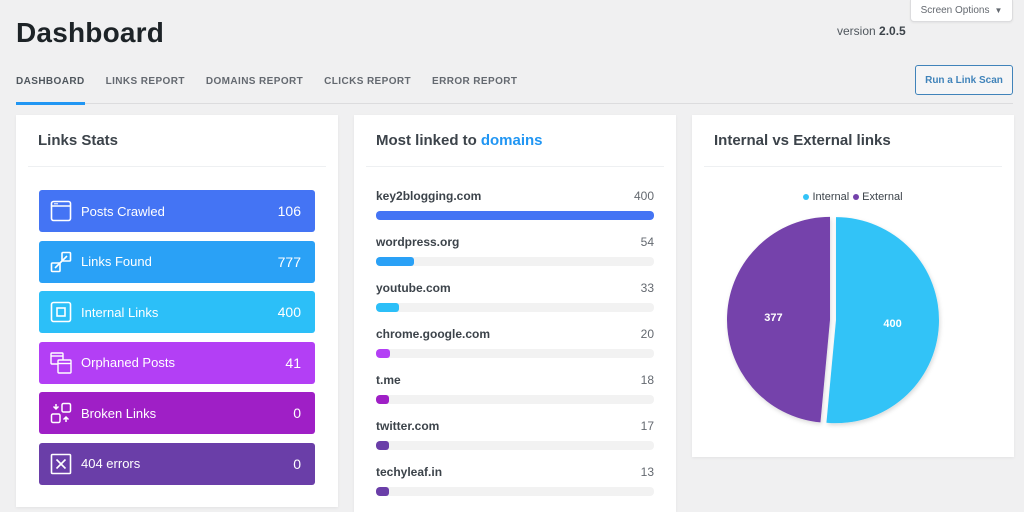 Image resolution: width=1024 pixels, height=512 pixels. What do you see at coordinates (145, 89) in the screenshot?
I see `tab-links-report: LINKS REPORT` at bounding box center [145, 89].